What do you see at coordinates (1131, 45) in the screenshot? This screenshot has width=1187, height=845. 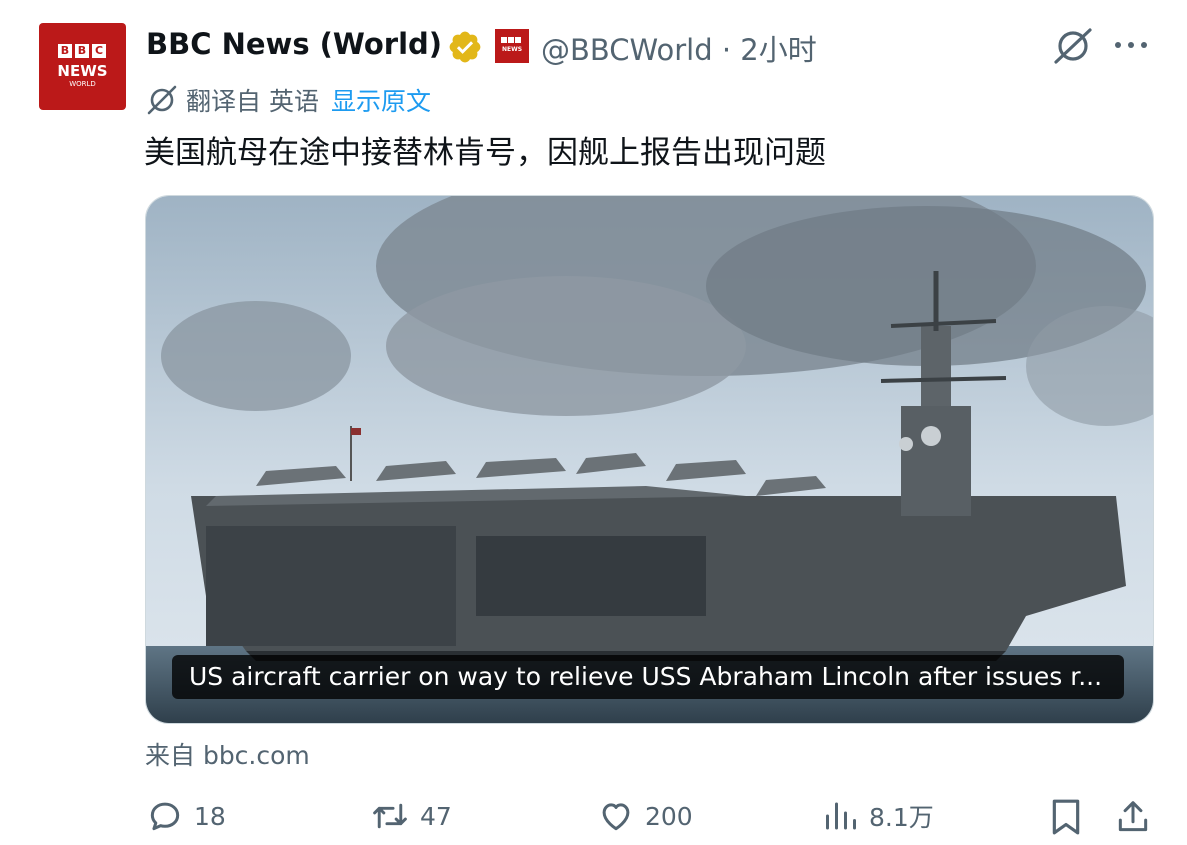 I see `more-icon` at bounding box center [1131, 45].